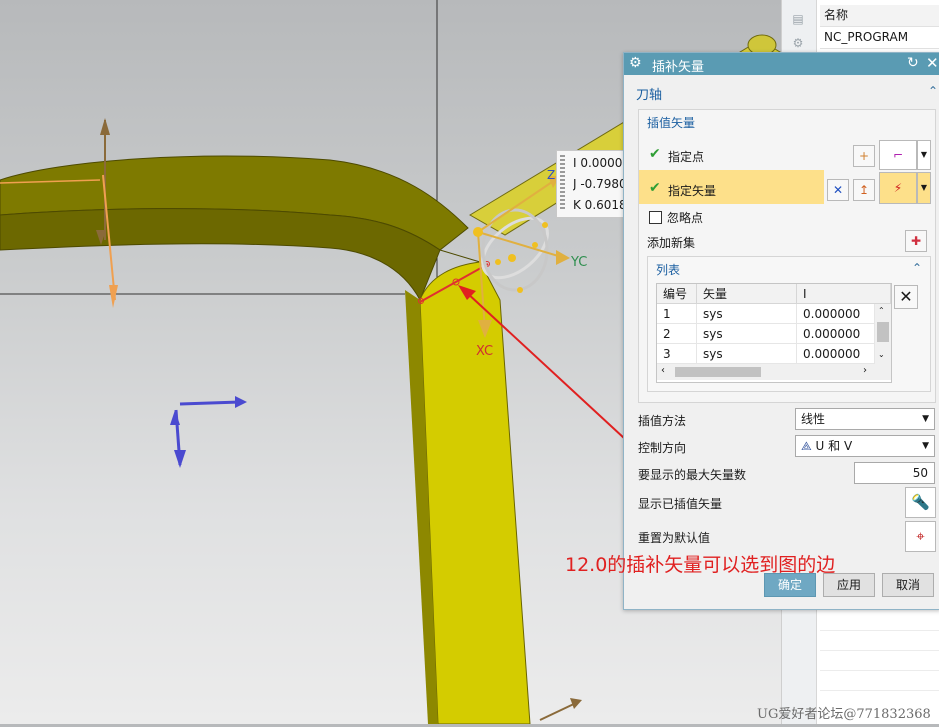  I want to click on dialog-title: 插补矢量, so click(678, 67).